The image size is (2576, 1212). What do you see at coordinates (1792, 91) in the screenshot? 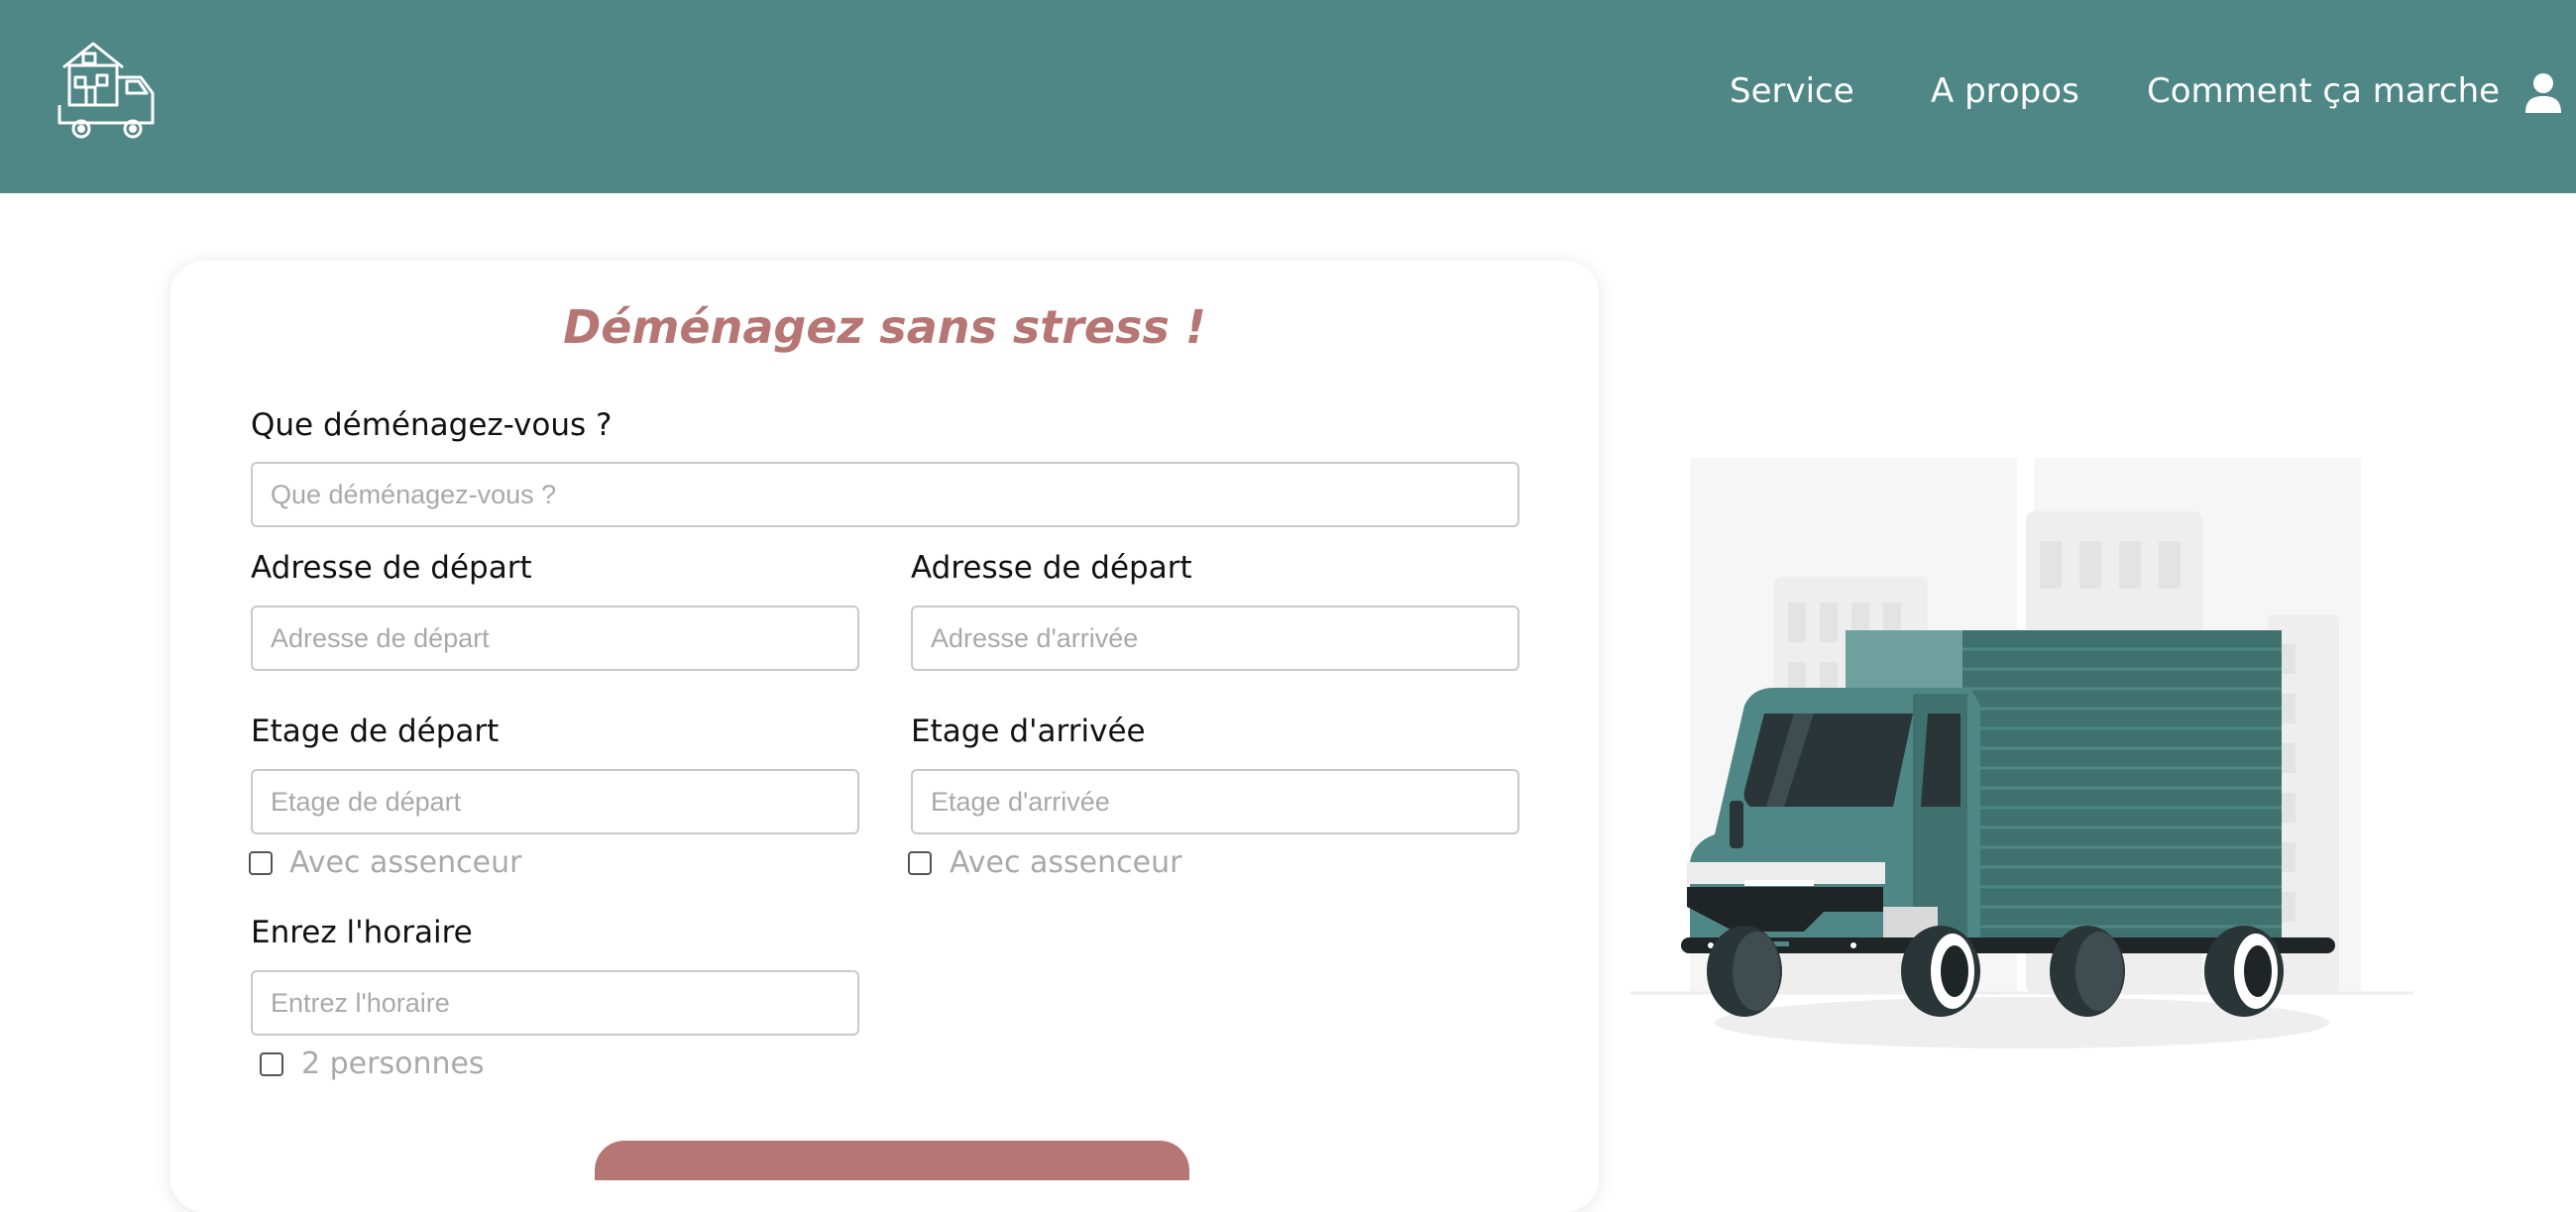
I see `nav-link-service: Service` at bounding box center [1792, 91].